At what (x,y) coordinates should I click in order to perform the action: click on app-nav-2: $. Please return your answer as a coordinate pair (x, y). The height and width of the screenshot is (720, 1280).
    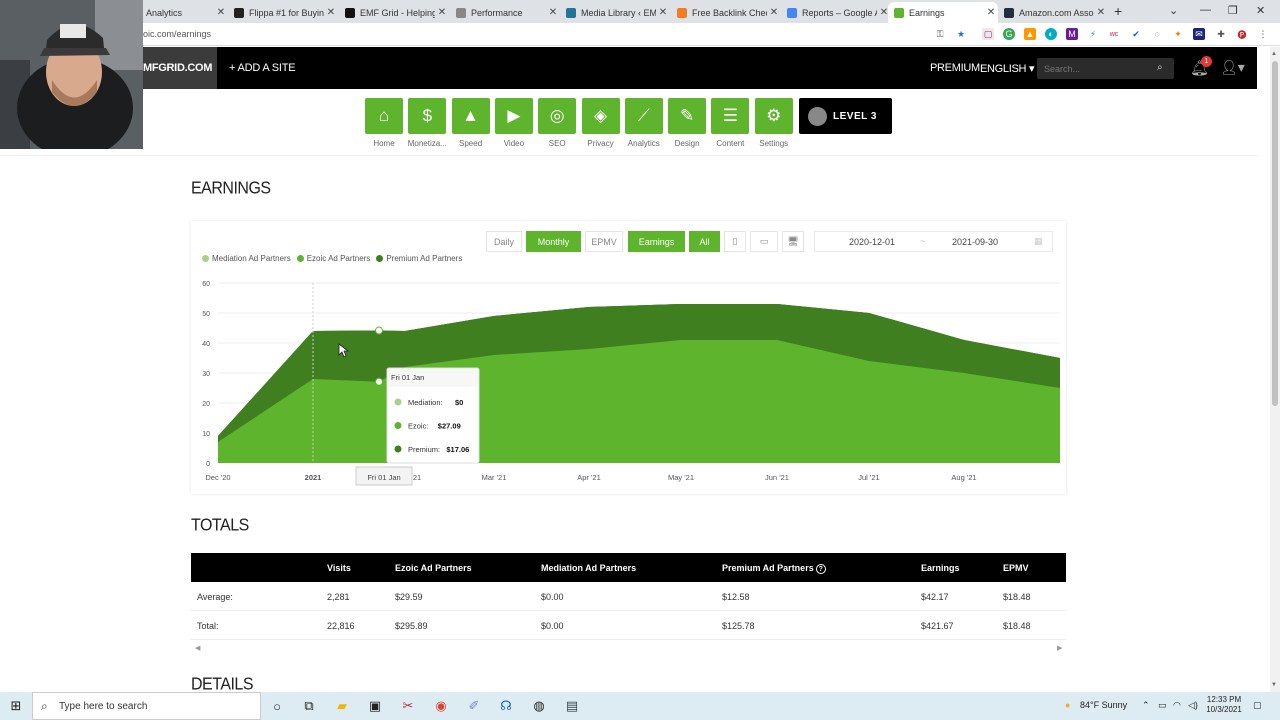
    Looking at the image, I should click on (427, 116).